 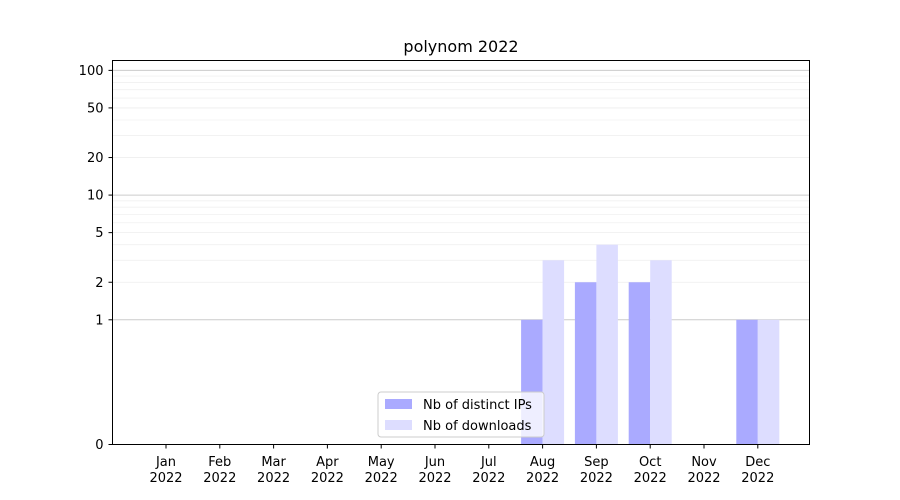 What do you see at coordinates (434, 462) in the screenshot?
I see `x-tick-label-month: Jun` at bounding box center [434, 462].